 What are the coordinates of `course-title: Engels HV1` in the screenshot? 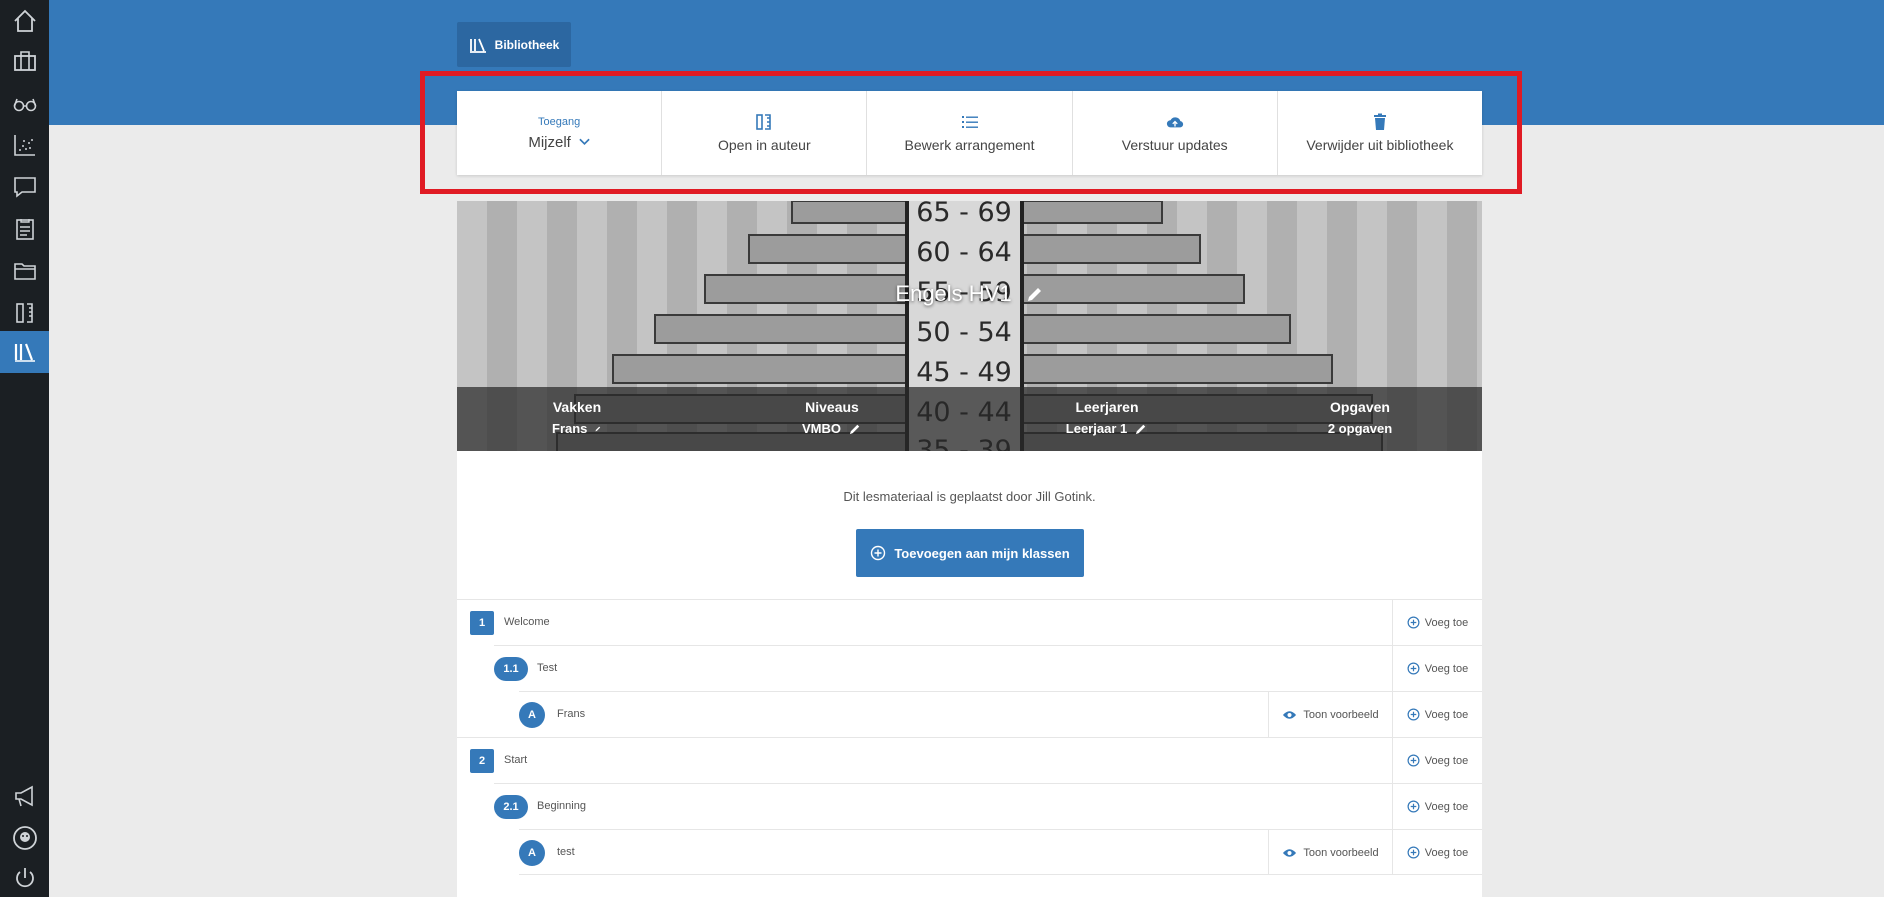 It's located at (969, 294).